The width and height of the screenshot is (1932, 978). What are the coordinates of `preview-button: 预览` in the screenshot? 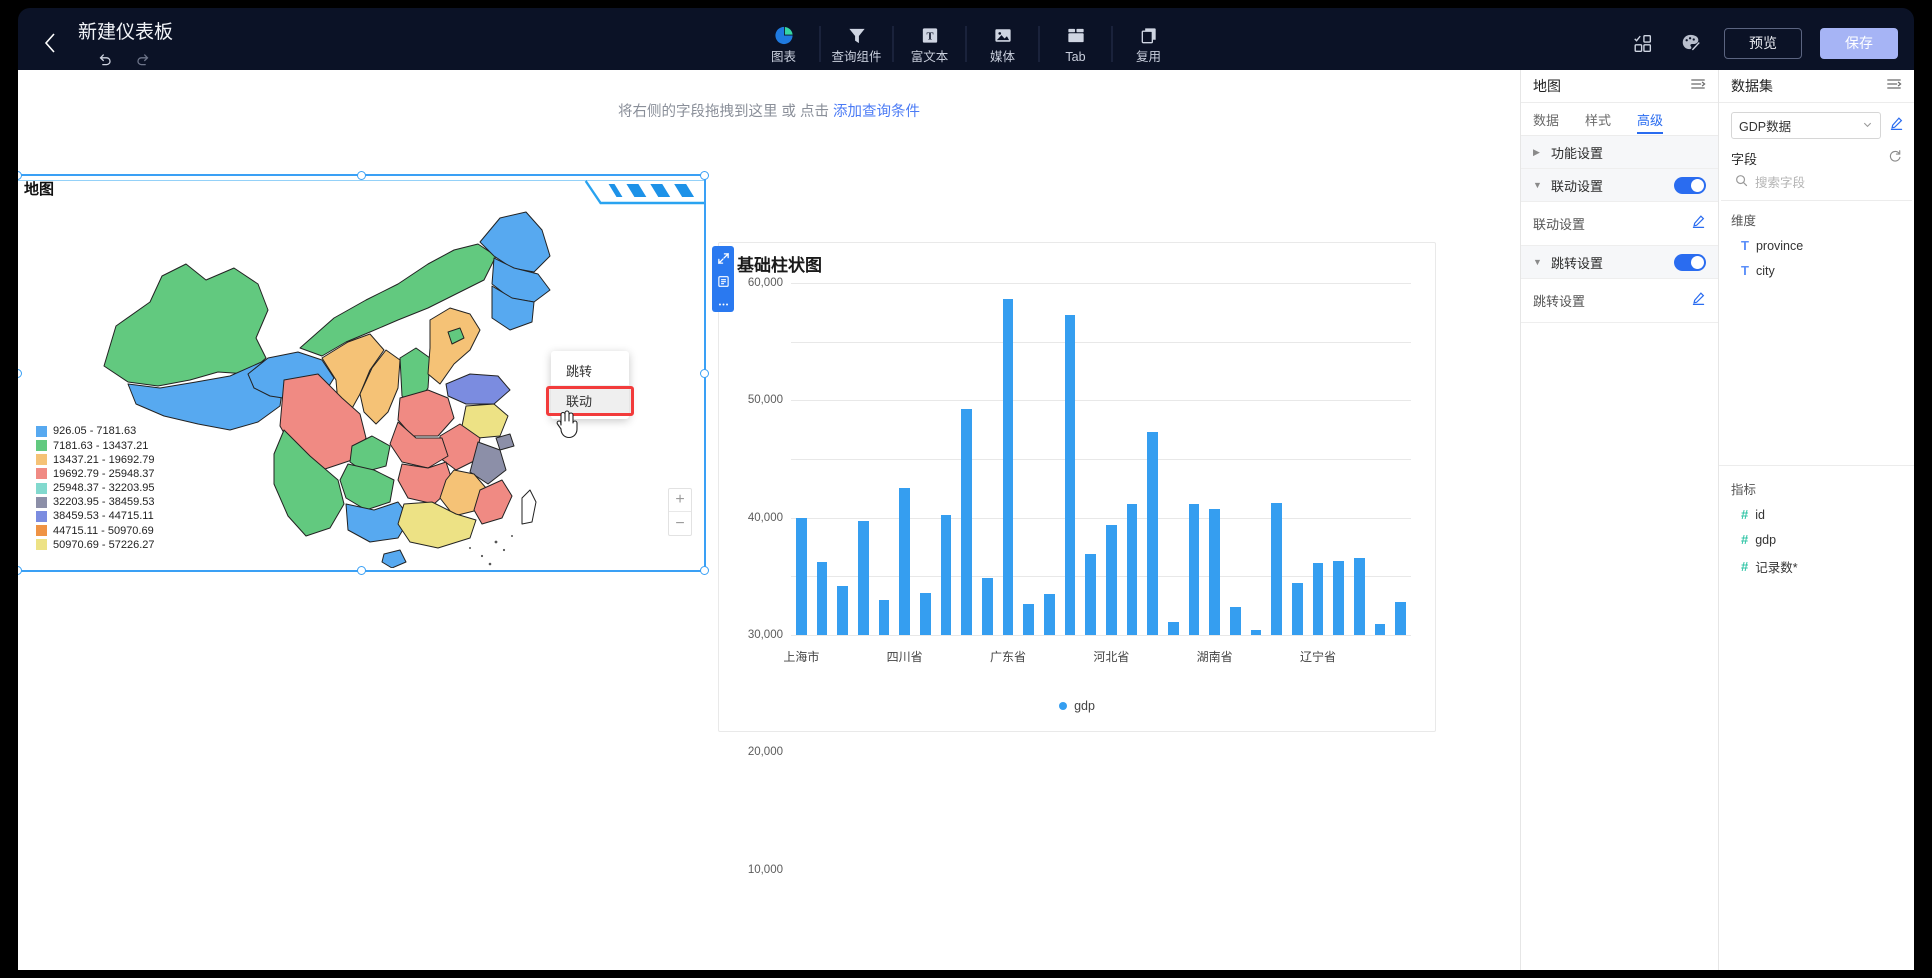 It's located at (1763, 43).